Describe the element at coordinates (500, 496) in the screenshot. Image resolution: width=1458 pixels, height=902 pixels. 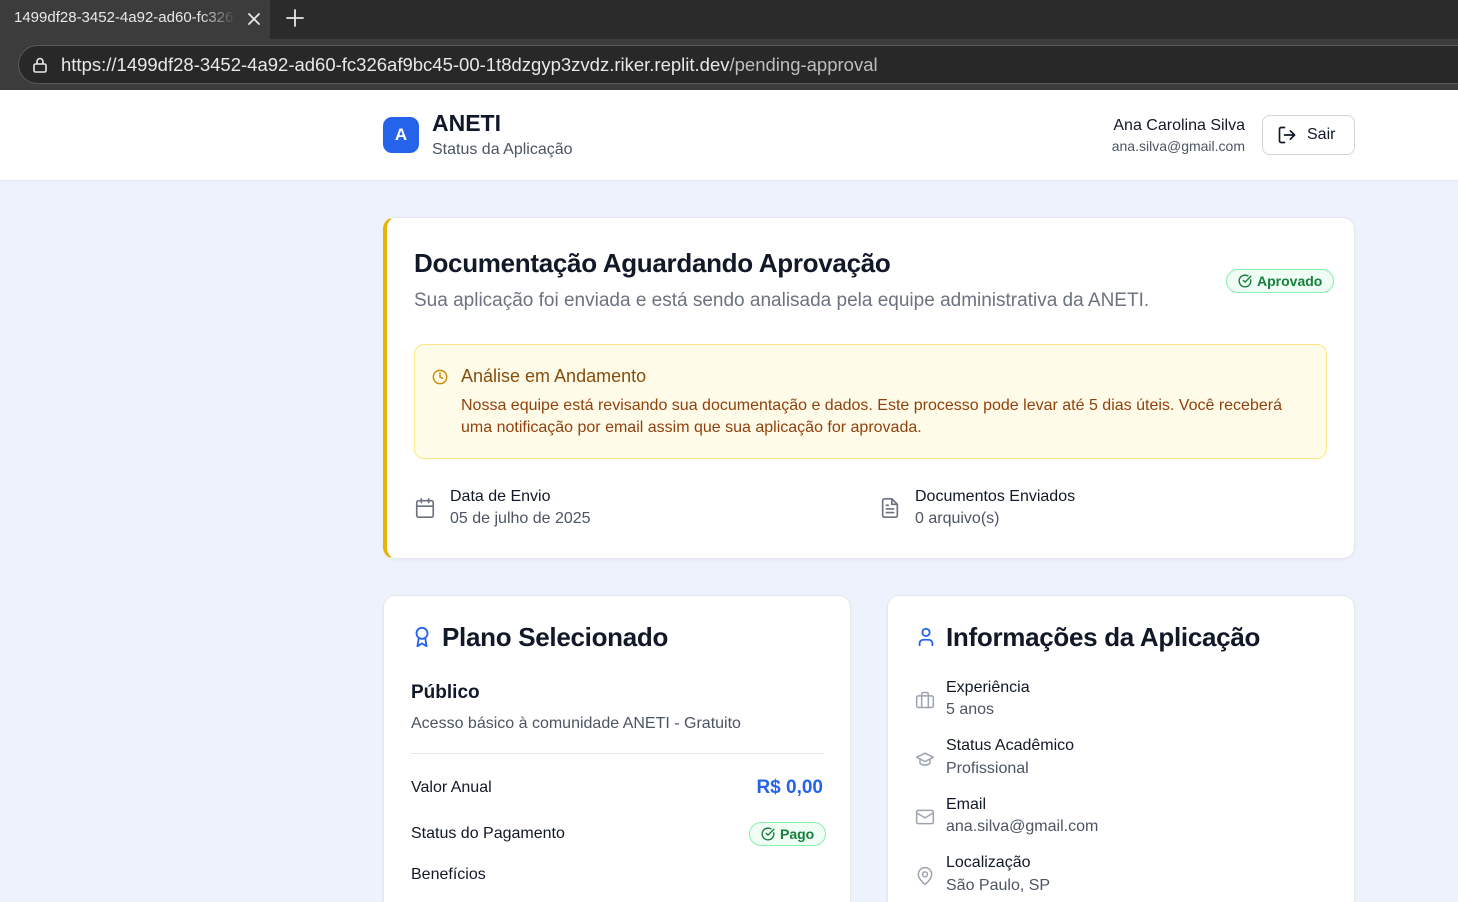
I see `submission-date-label: Data de Envio` at that location.